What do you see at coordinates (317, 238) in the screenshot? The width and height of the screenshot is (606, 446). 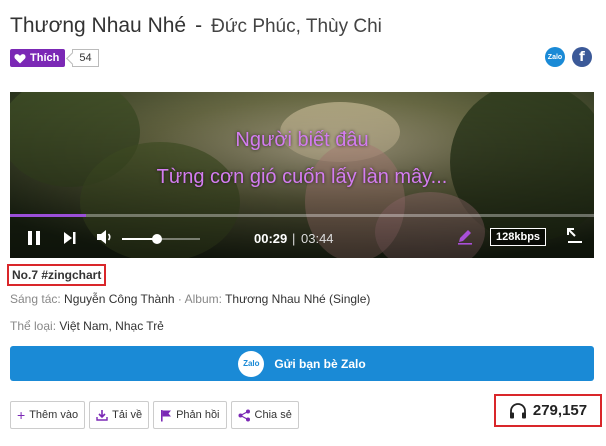 I see `total-time: 03:44` at bounding box center [317, 238].